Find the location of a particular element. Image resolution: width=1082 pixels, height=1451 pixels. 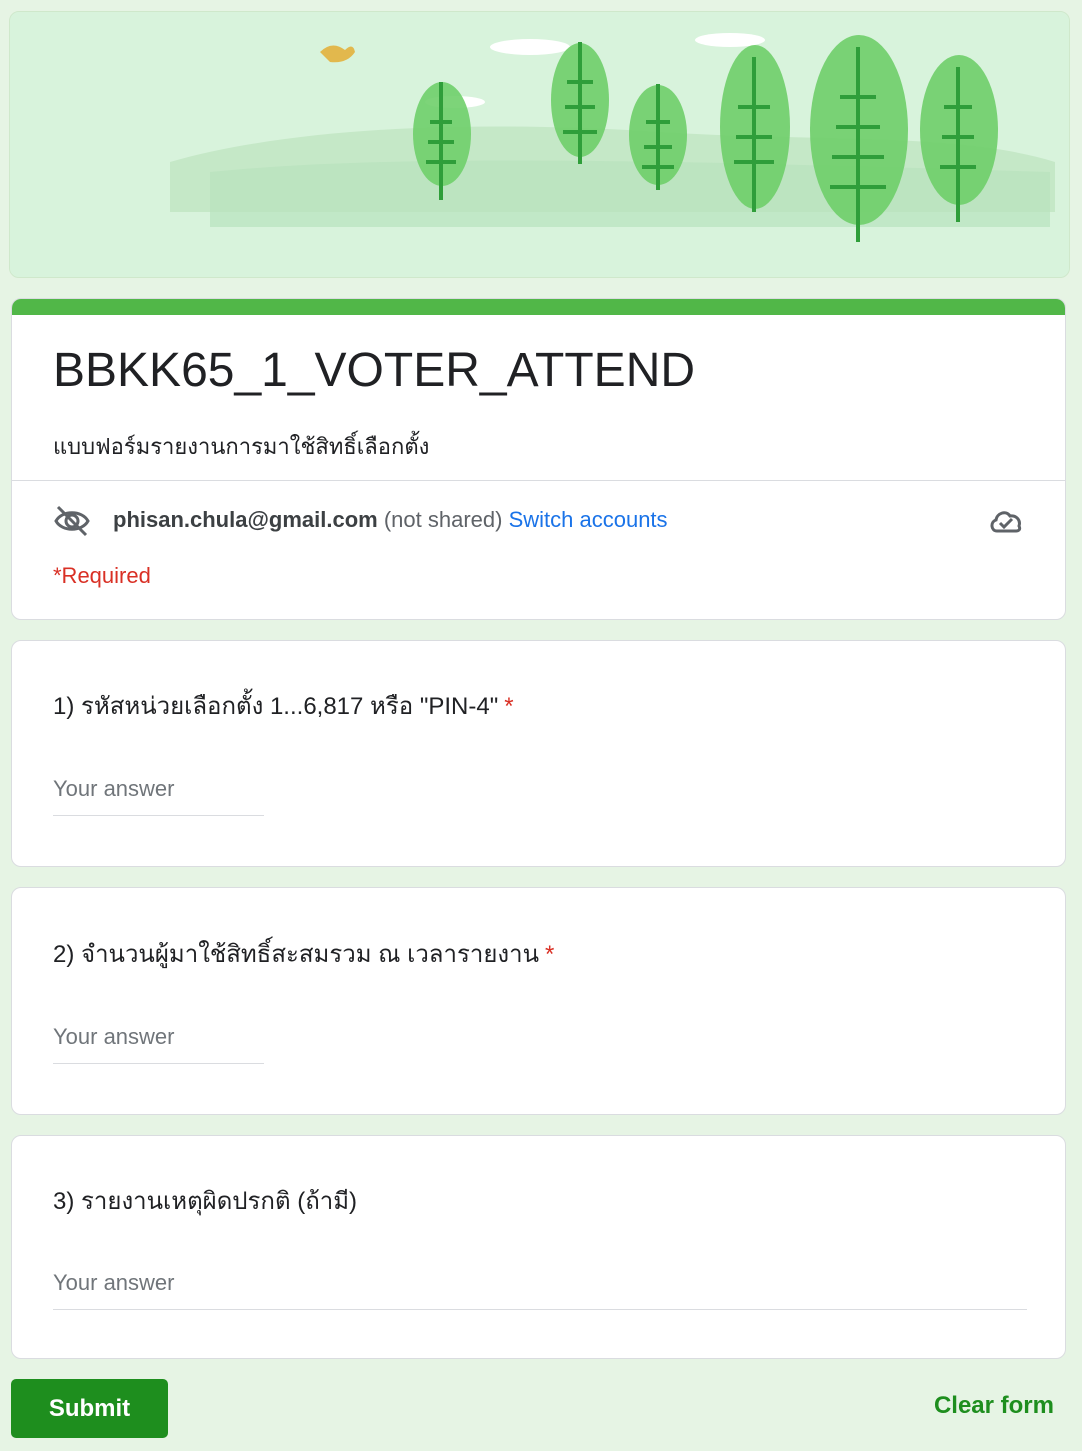

required-note: *Required is located at coordinates (102, 575).